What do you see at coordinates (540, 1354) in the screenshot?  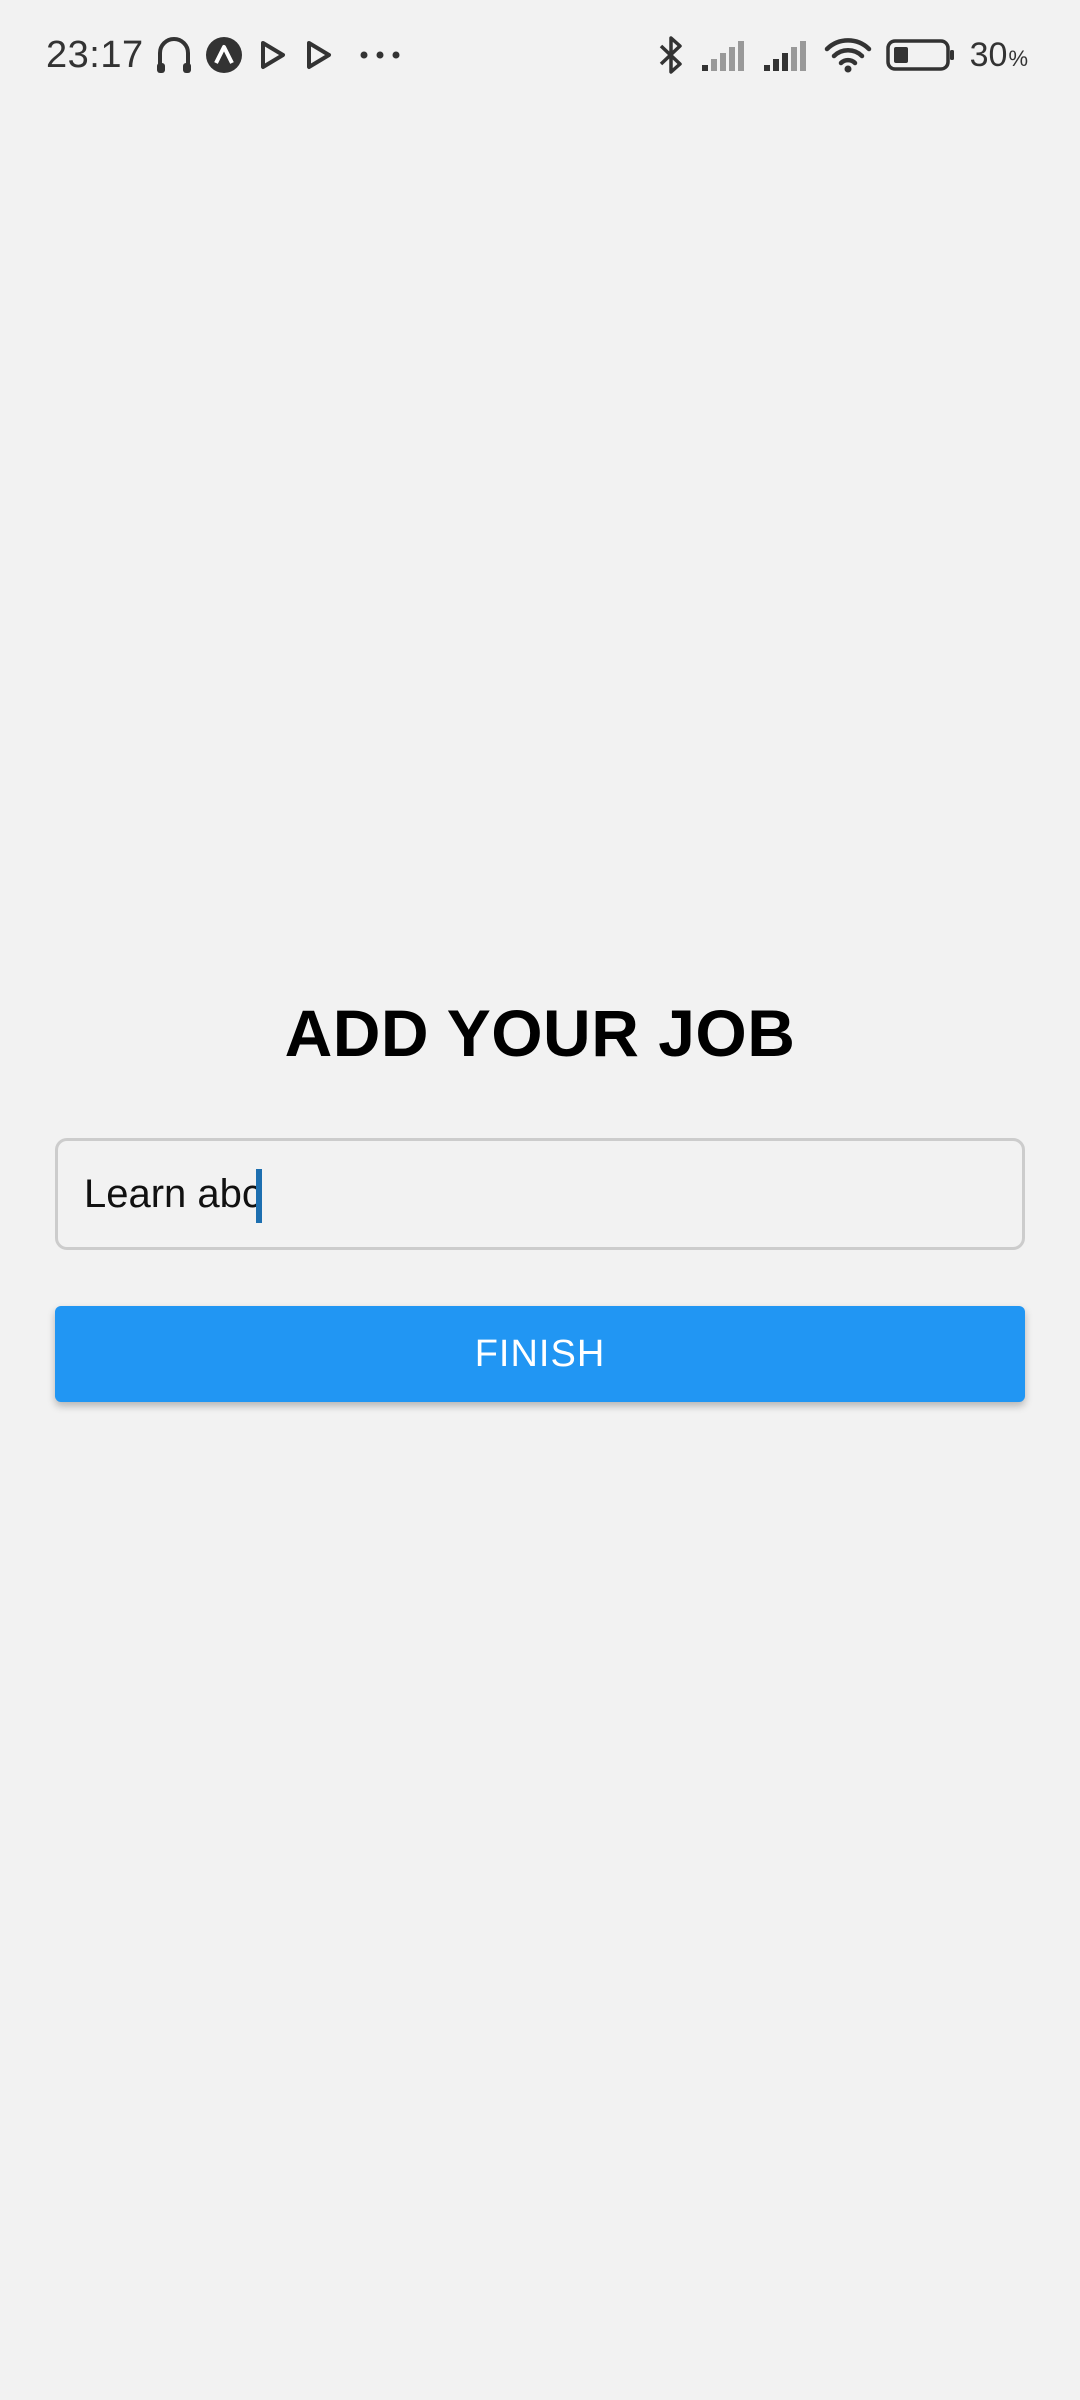 I see `finish-button: FINISH` at bounding box center [540, 1354].